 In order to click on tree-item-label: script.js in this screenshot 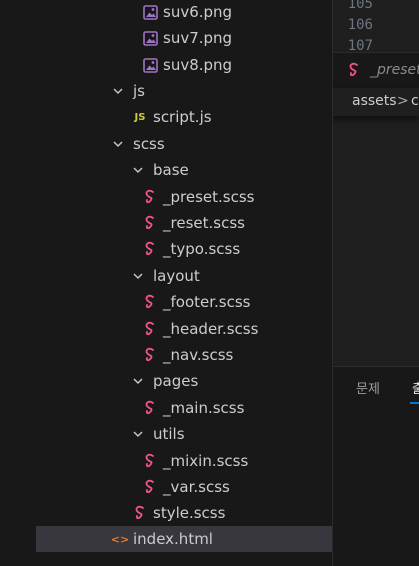, I will do `click(182, 117)`.